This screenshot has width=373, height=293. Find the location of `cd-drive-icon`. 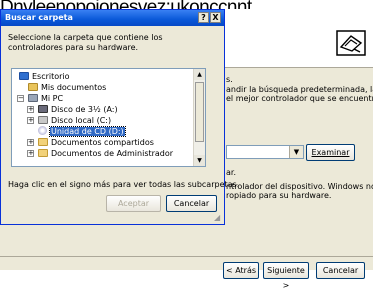

cd-drive-icon is located at coordinates (42, 130).